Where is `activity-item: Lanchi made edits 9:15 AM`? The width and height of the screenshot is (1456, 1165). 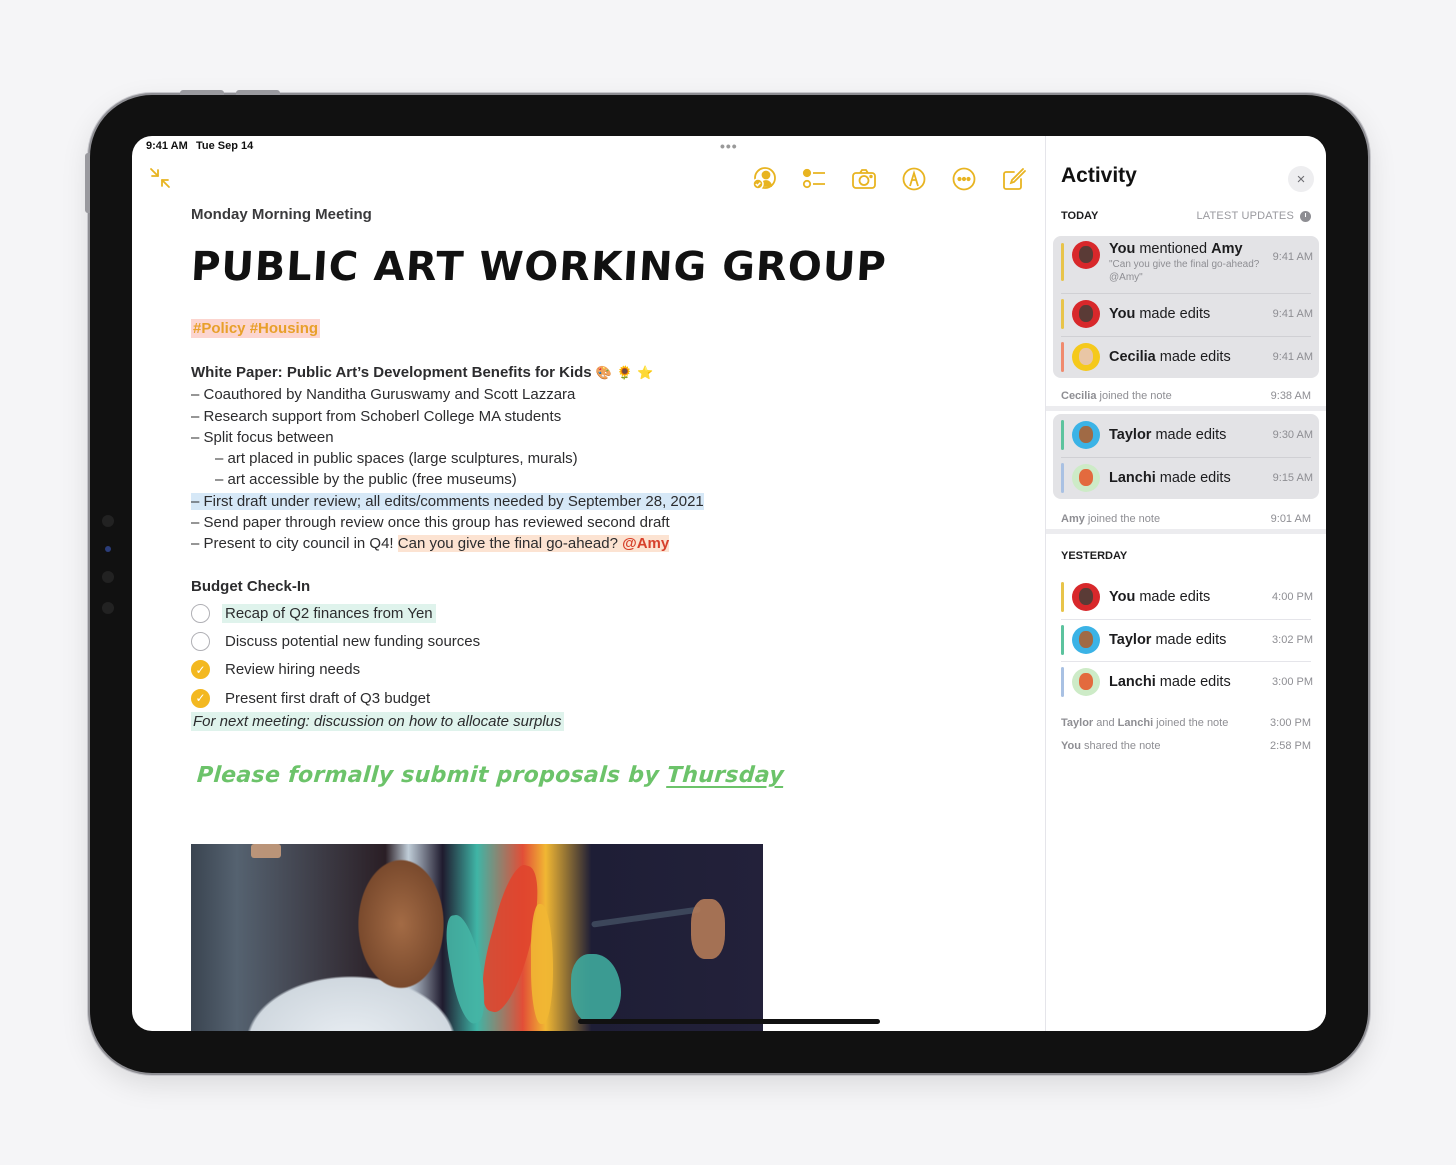
activity-item: Lanchi made edits 9:15 AM is located at coordinates (1186, 478).